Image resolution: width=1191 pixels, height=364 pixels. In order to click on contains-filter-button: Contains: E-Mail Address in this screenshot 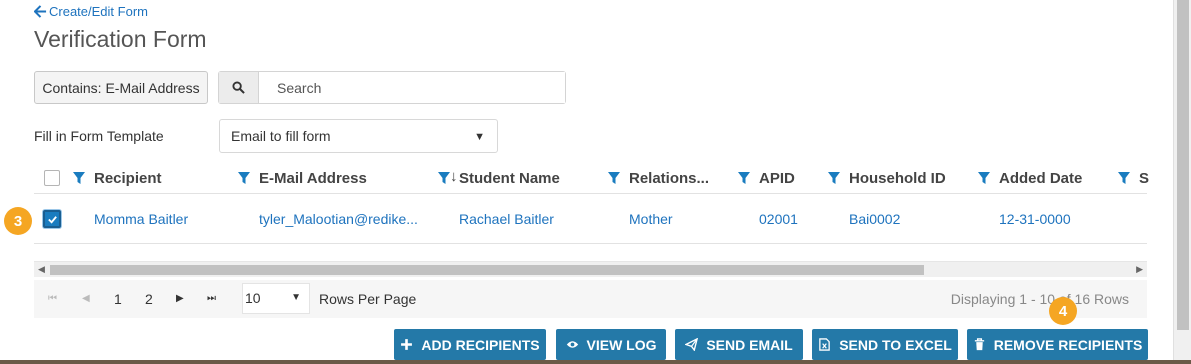, I will do `click(121, 87)`.